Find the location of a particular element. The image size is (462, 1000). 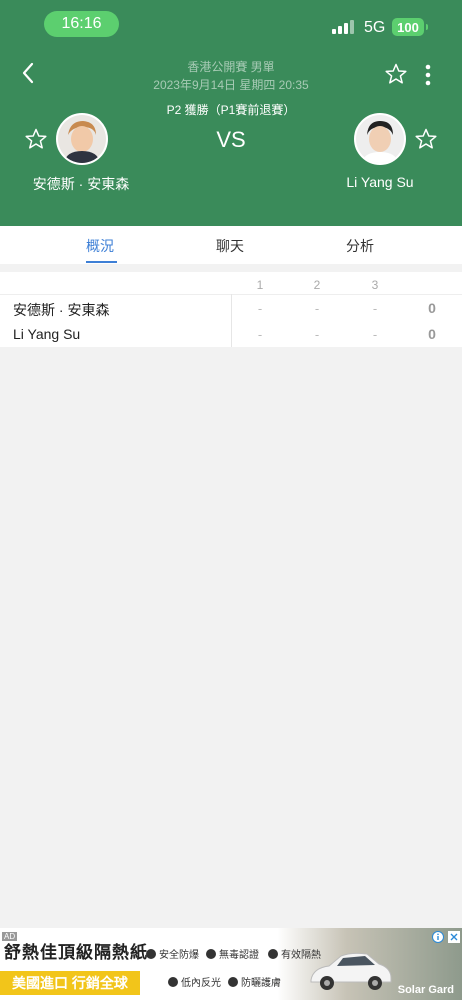

player2-avatar is located at coordinates (380, 139).